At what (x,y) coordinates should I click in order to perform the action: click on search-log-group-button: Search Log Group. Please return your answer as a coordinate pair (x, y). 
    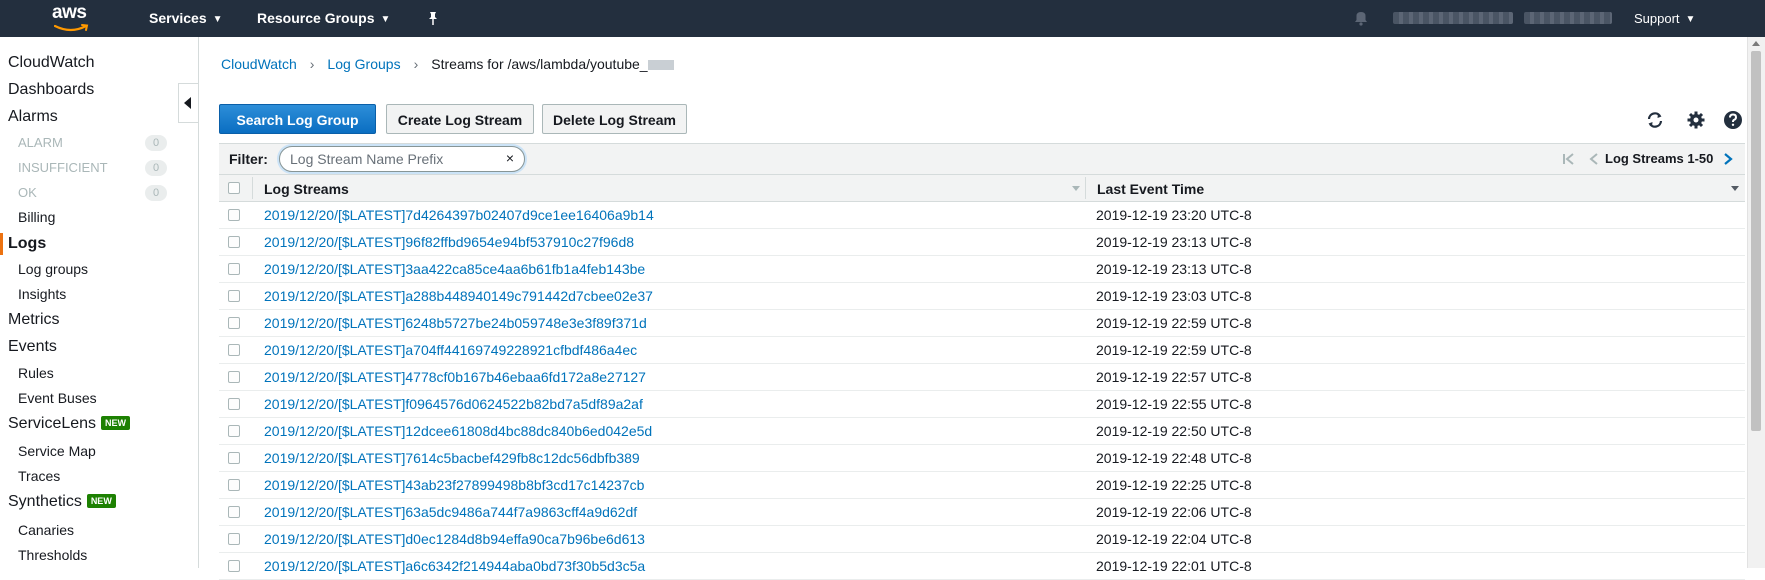
    Looking at the image, I should click on (297, 119).